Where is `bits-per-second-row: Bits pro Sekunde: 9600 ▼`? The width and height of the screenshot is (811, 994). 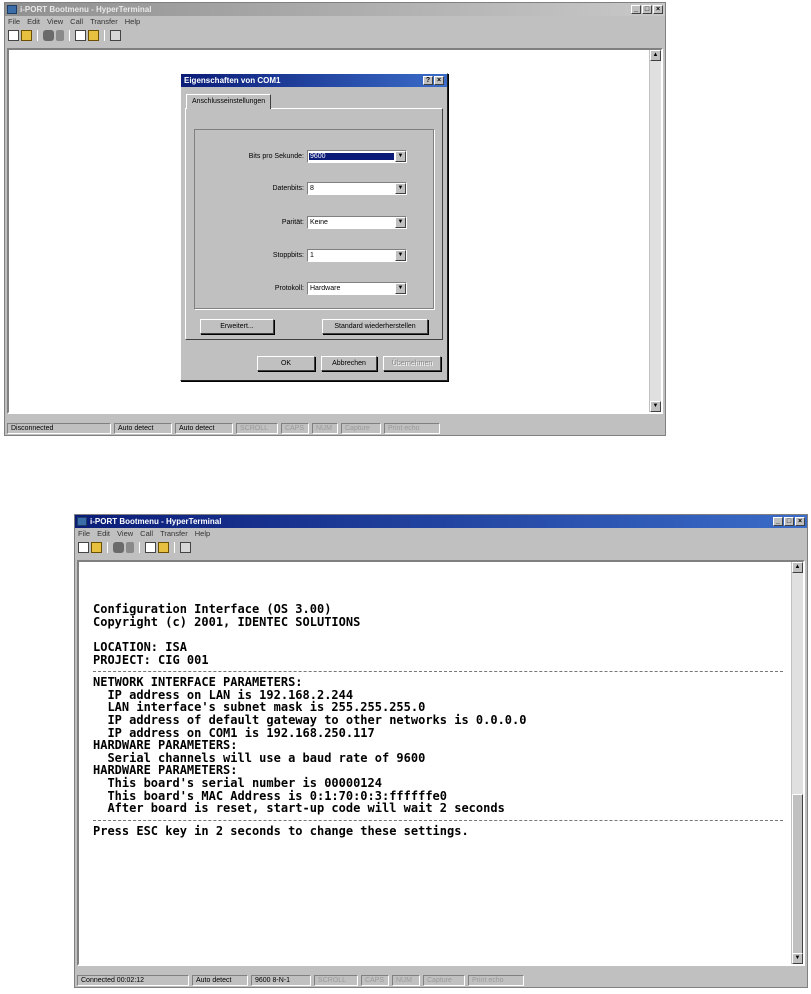
bits-per-second-row: Bits pro Sekunde: 9600 ▼ is located at coordinates (305, 156).